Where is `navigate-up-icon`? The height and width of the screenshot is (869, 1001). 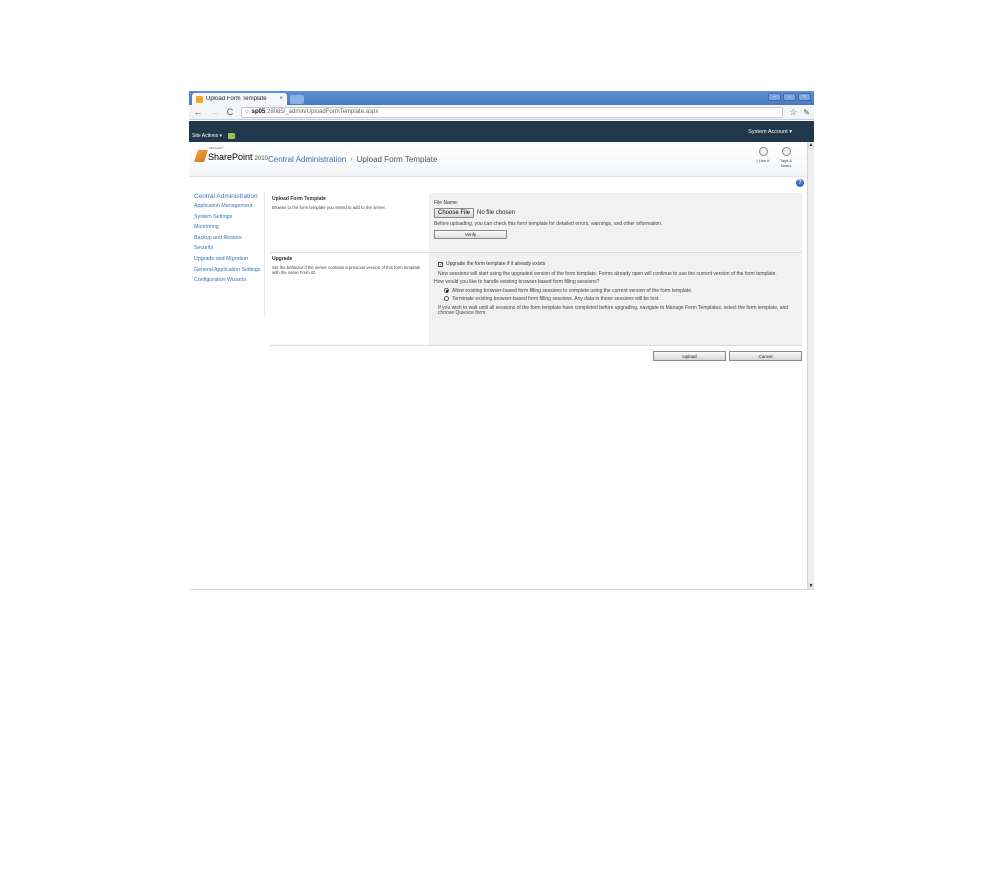
navigate-up-icon is located at coordinates (232, 136).